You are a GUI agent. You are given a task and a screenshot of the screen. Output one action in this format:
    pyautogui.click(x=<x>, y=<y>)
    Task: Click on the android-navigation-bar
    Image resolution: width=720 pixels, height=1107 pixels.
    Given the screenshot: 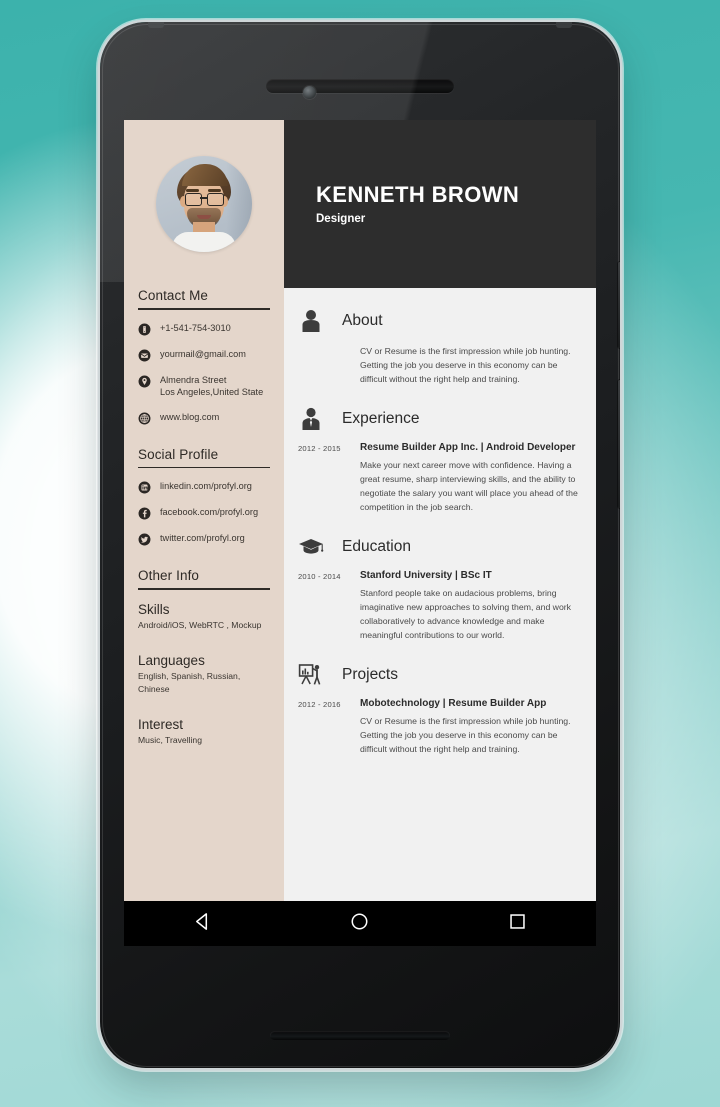 What is the action you would take?
    pyautogui.click(x=360, y=923)
    